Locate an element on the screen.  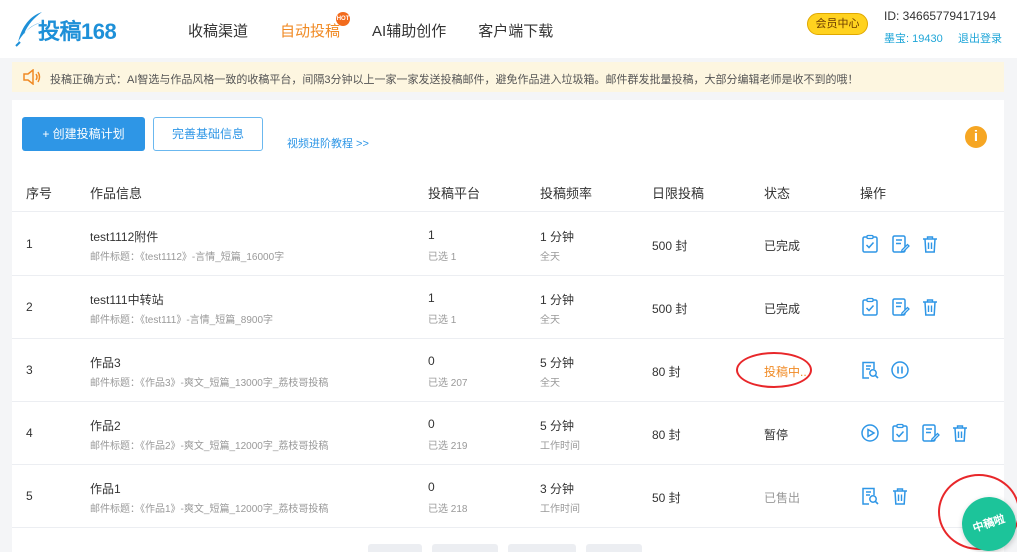
mail-subject: 邮件标题：《test111》-言情_短篇_8900字 is located at coordinates (182, 320).